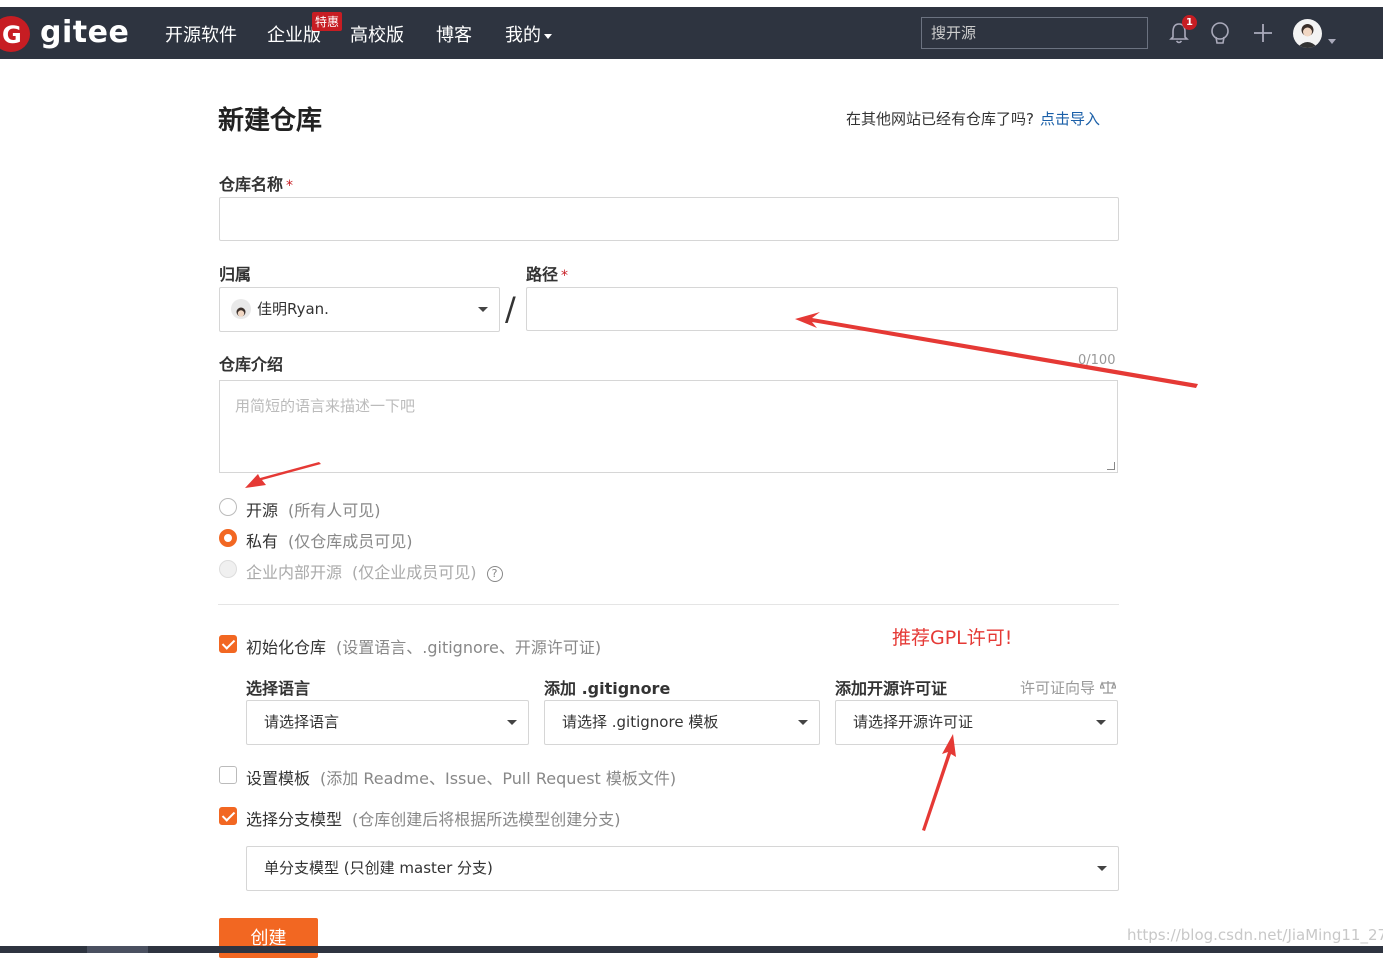 The height and width of the screenshot is (960, 1383). I want to click on resize-handle-icon, so click(1111, 466).